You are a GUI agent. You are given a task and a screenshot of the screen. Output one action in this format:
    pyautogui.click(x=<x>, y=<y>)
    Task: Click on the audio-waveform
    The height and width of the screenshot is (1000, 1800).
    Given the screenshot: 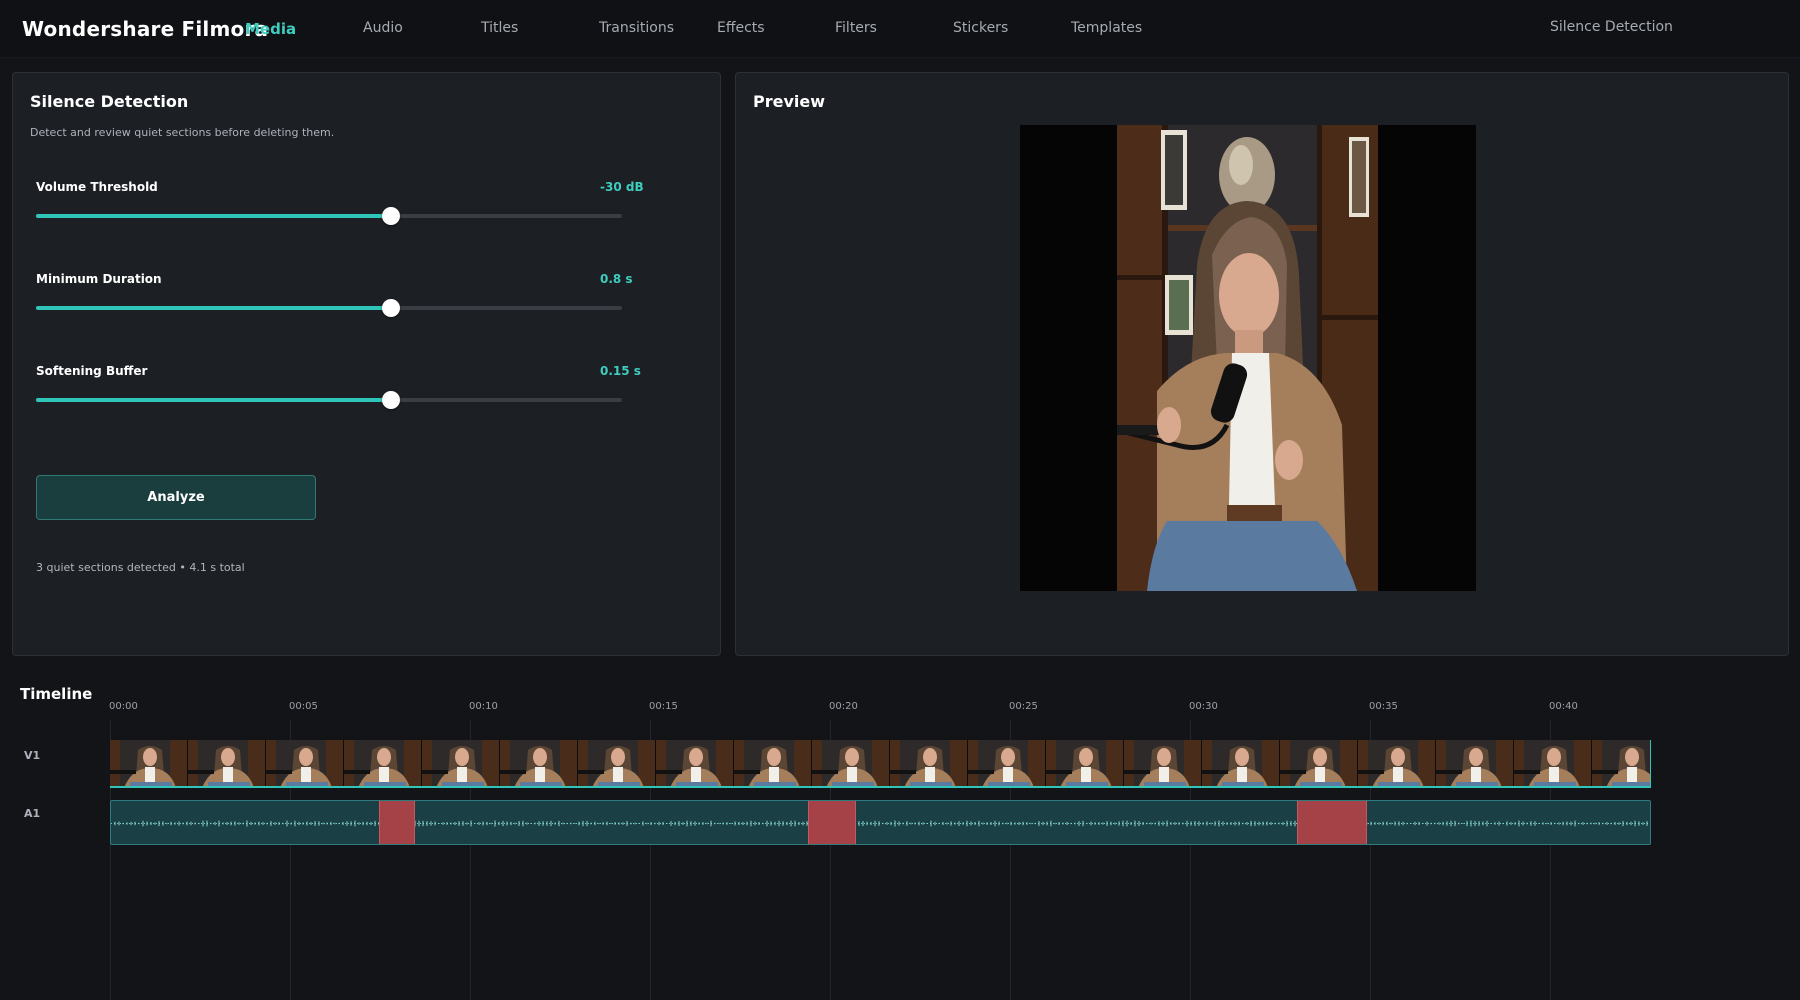 What is the action you would take?
    pyautogui.click(x=880, y=823)
    